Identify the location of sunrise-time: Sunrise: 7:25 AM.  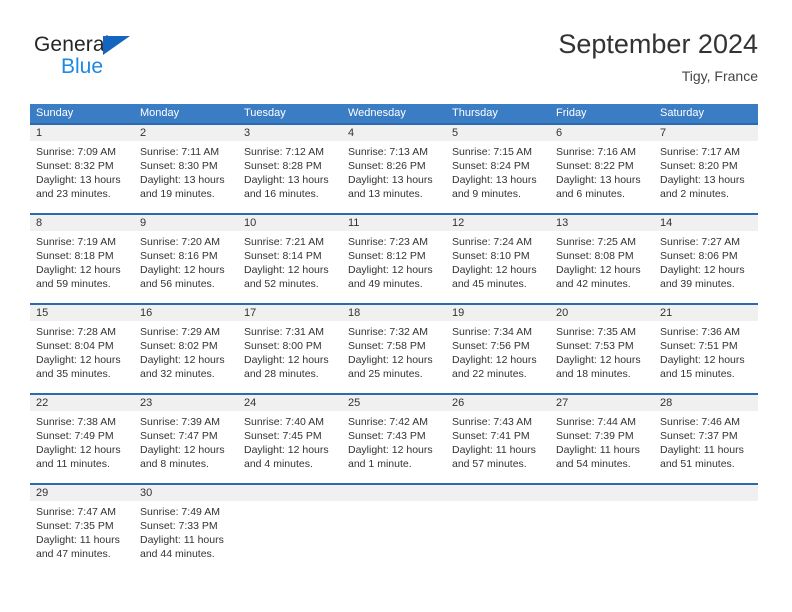
(596, 242).